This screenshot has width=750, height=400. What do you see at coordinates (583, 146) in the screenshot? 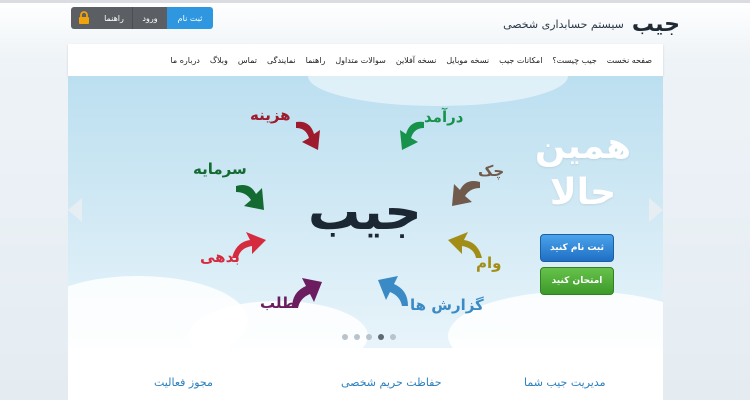
I see `hero-headline-line1: همین` at bounding box center [583, 146].